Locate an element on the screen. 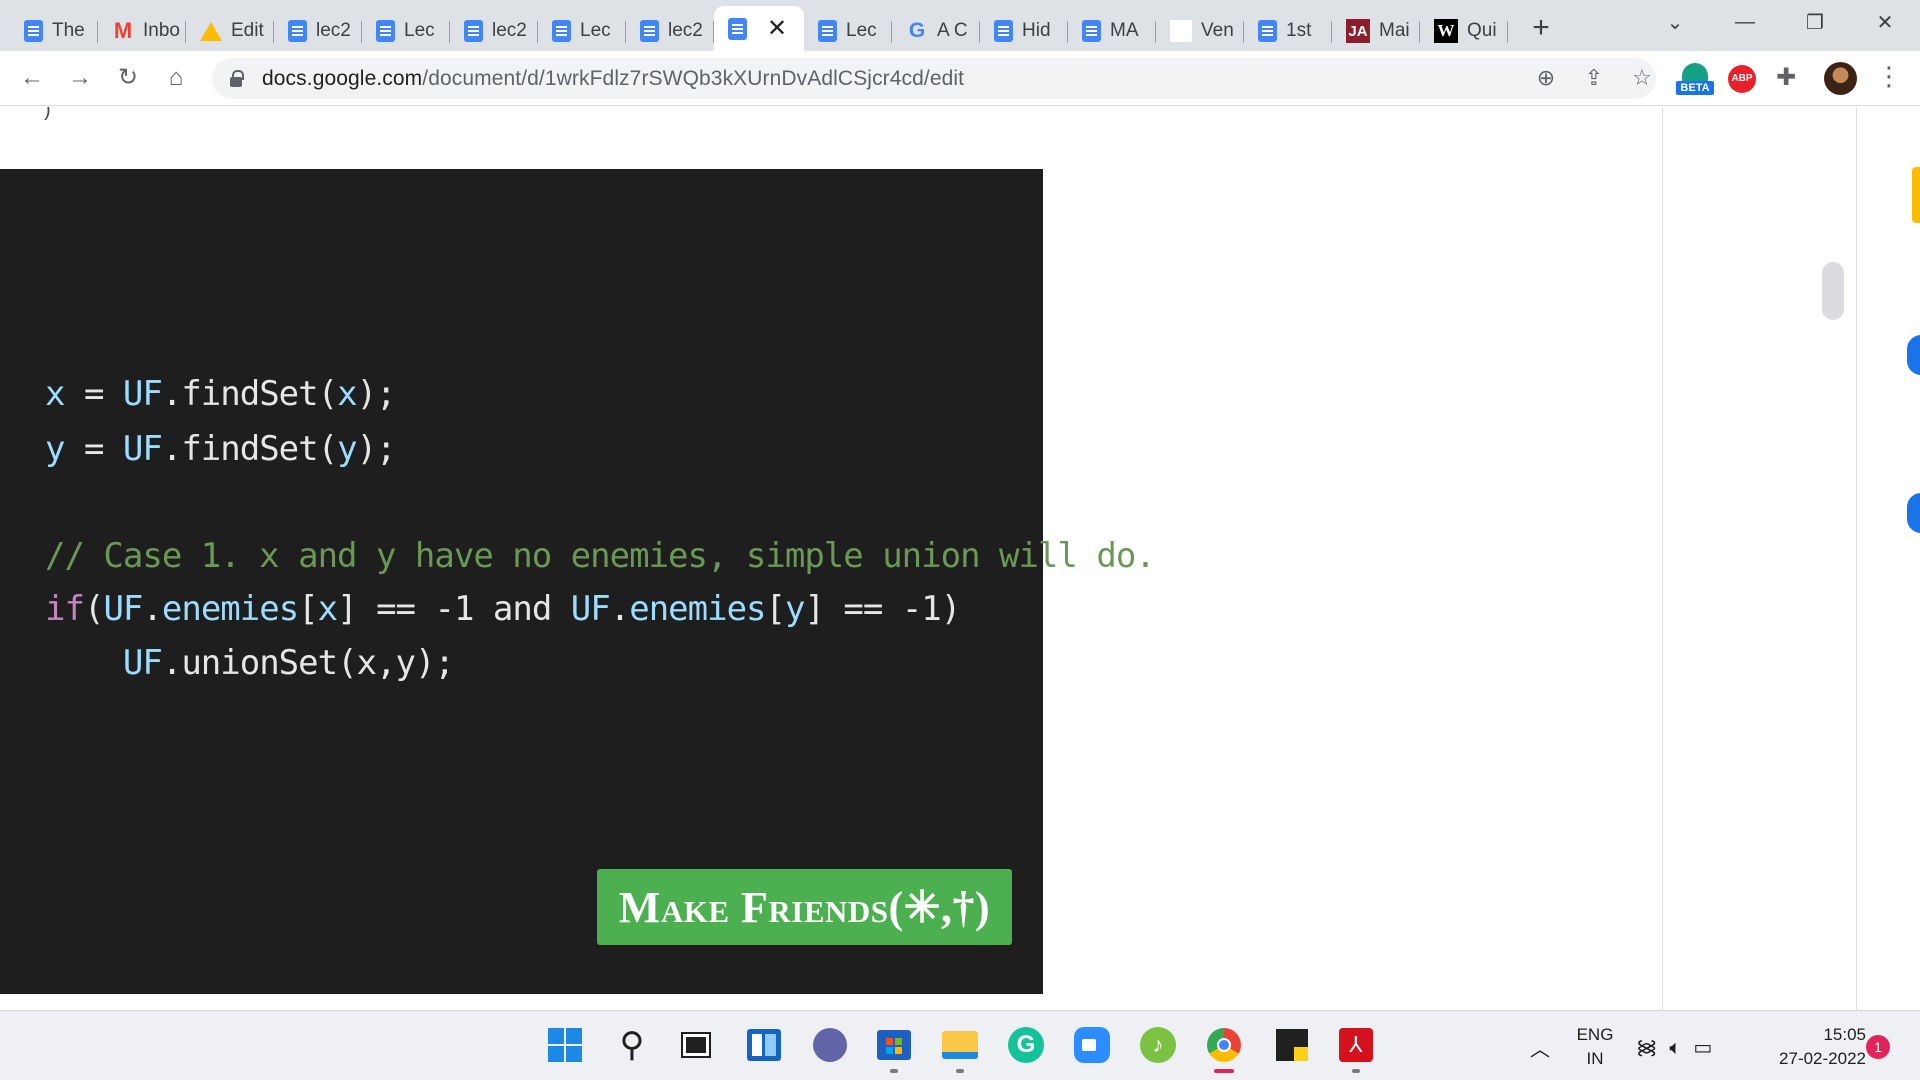  chrome-icon is located at coordinates (1224, 1049).